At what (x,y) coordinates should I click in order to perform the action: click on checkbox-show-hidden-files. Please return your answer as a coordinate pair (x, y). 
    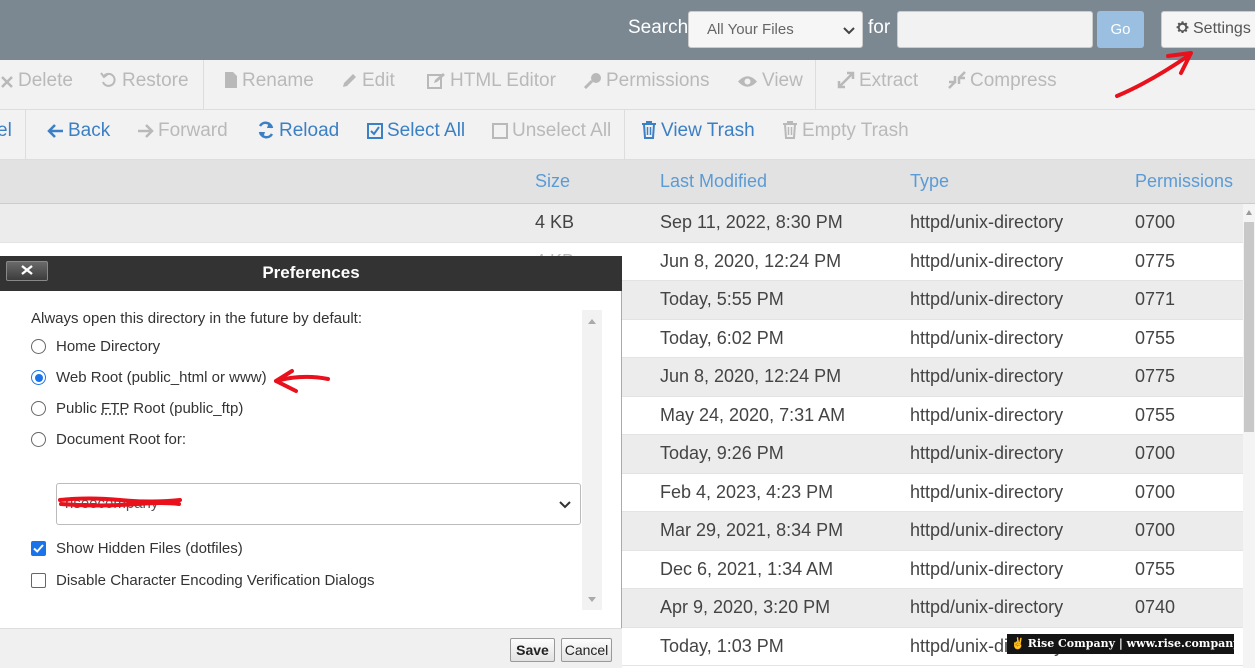
    Looking at the image, I should click on (38, 548).